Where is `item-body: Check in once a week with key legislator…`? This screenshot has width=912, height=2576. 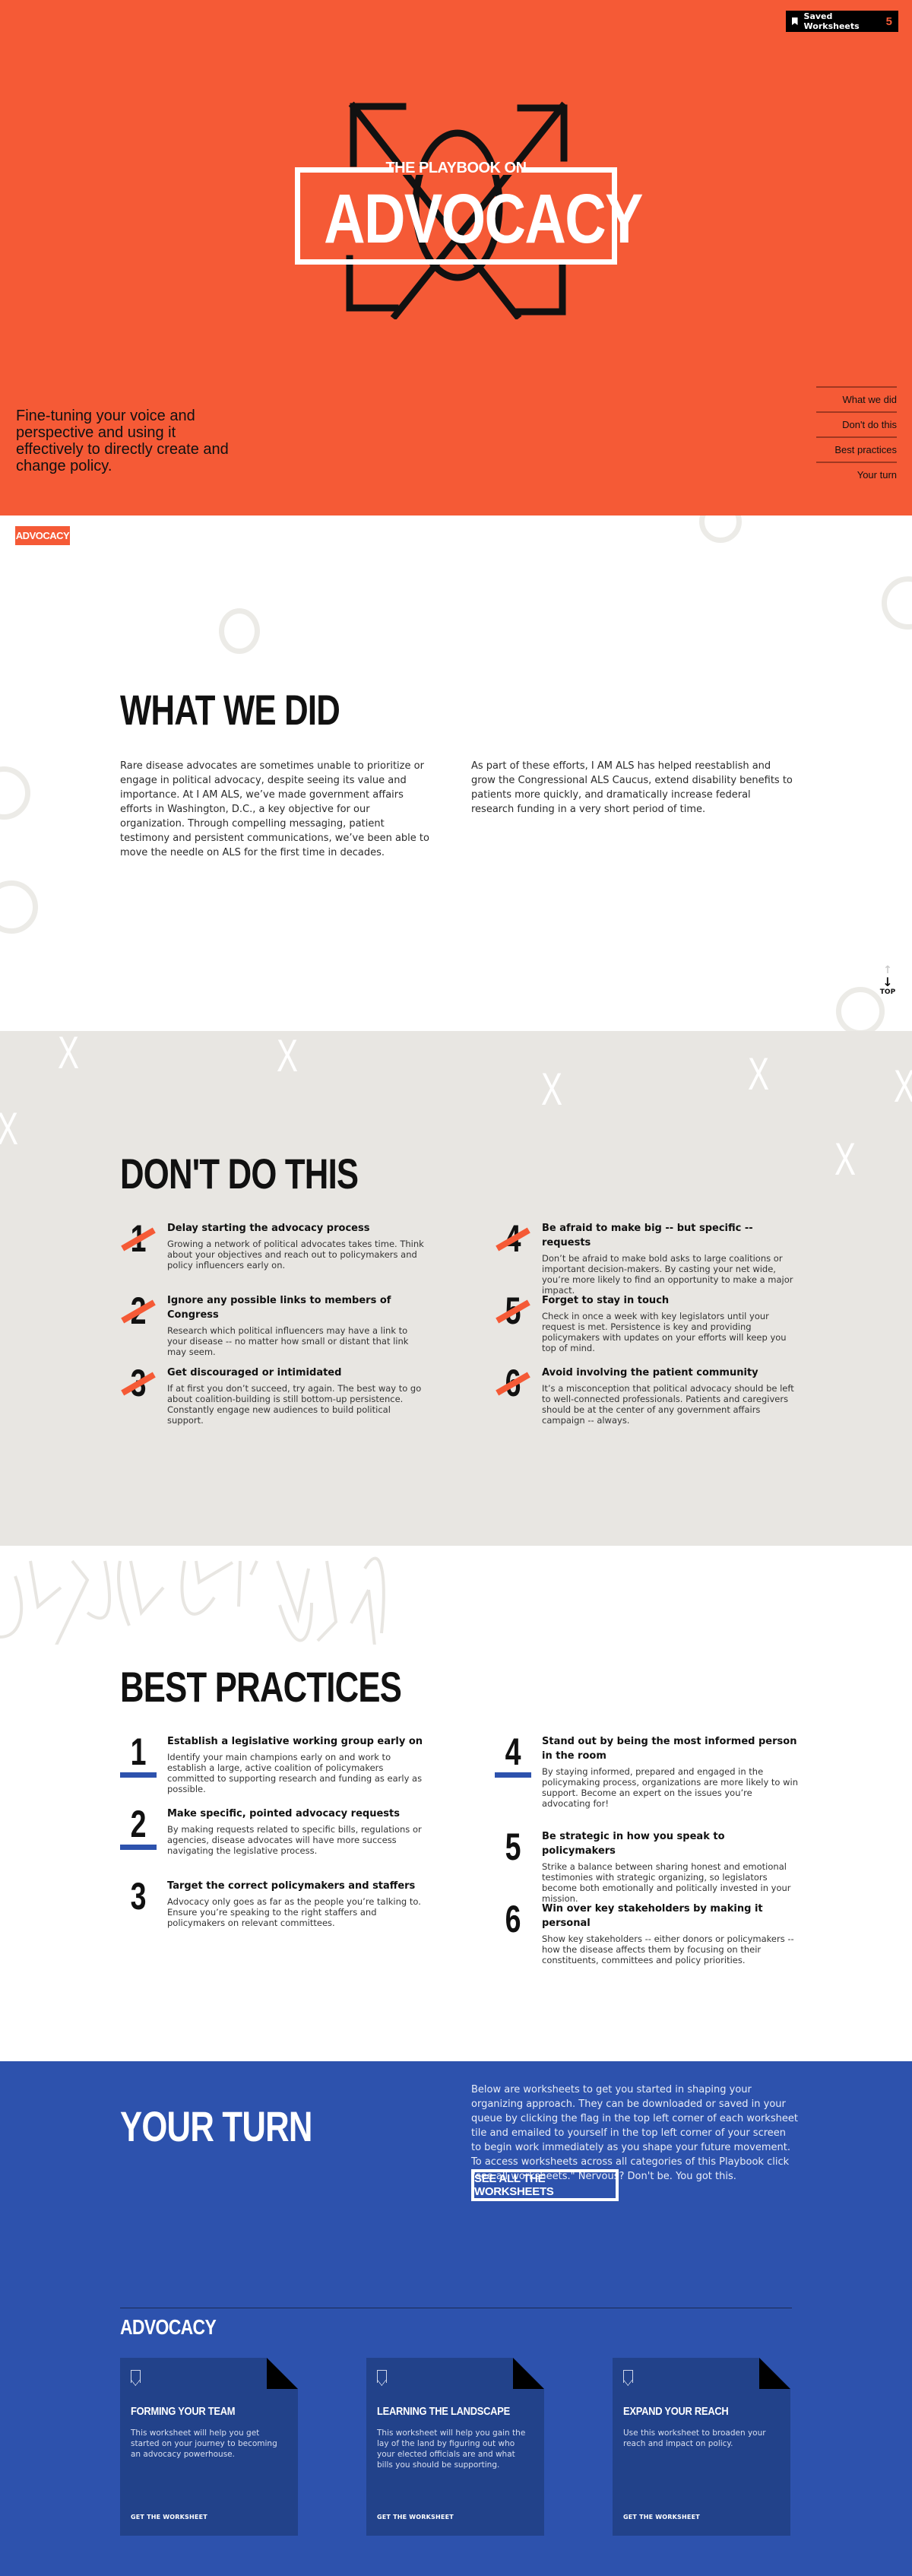 item-body: Check in once a week with key legislator… is located at coordinates (664, 1332).